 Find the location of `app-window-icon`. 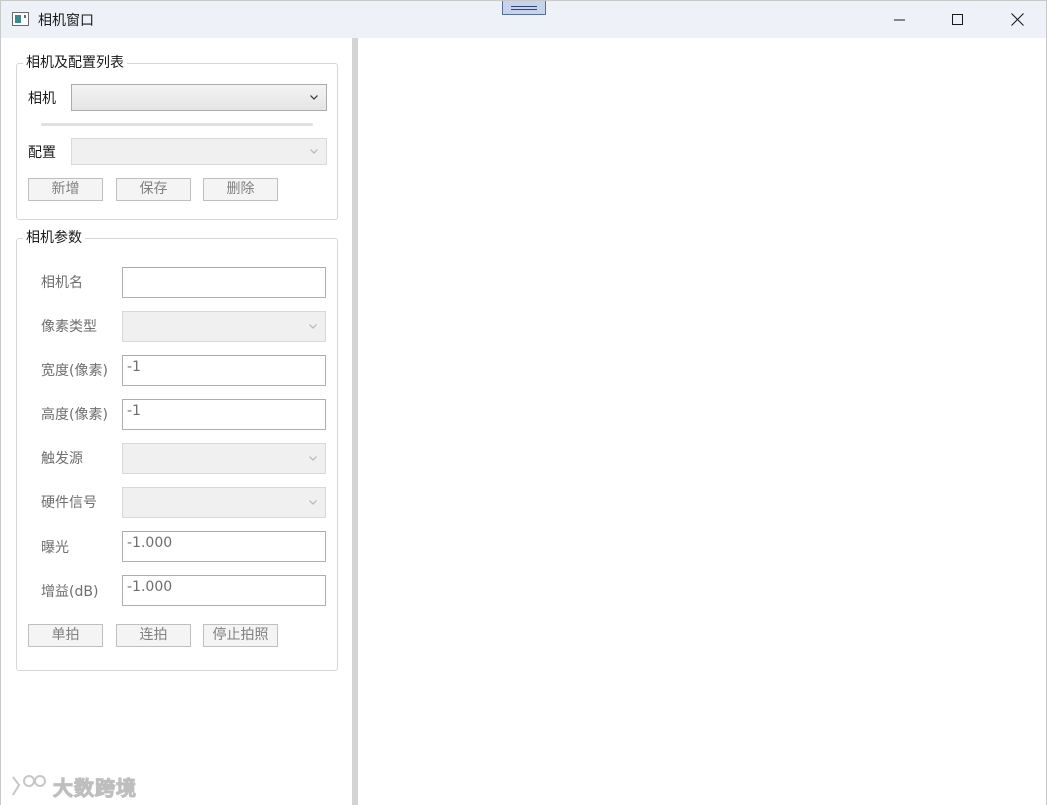

app-window-icon is located at coordinates (20, 19).